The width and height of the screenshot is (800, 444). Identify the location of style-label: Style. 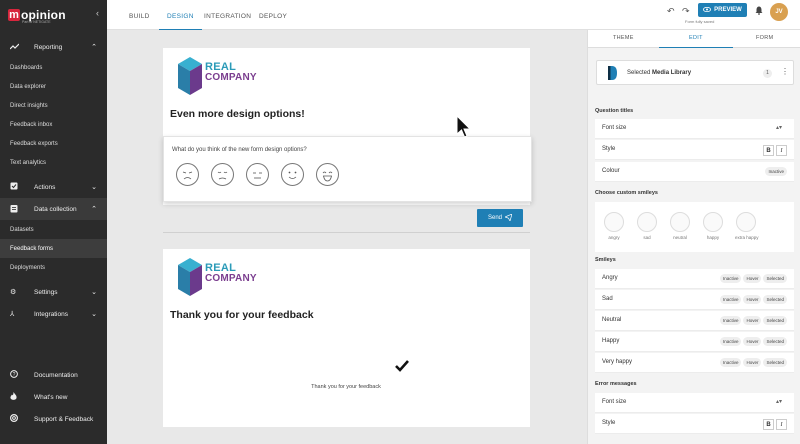
(609, 149).